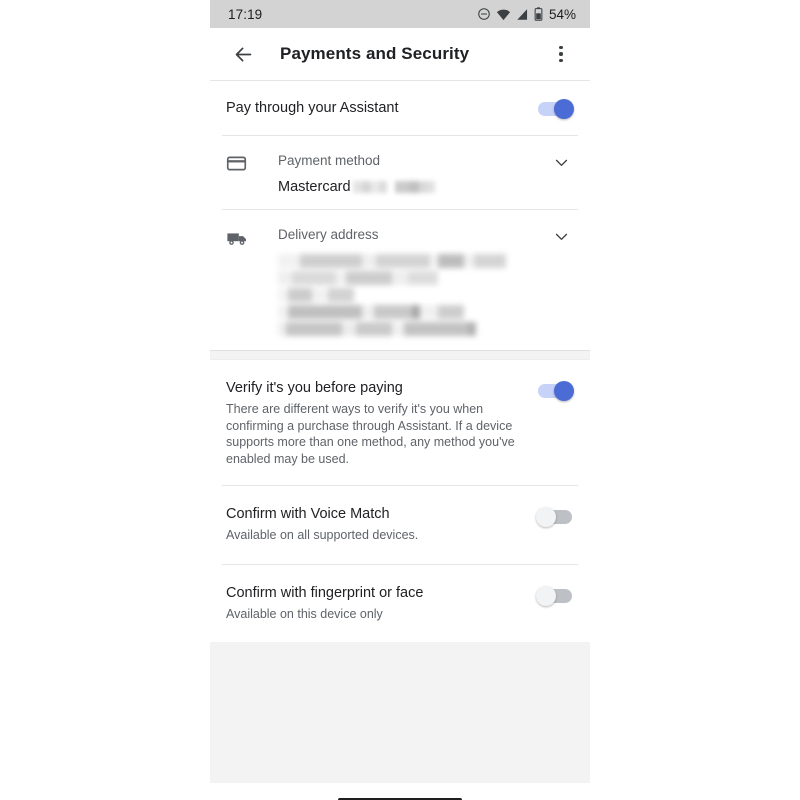 The image size is (800, 800). I want to click on payment-method-header: Payment method, so click(329, 160).